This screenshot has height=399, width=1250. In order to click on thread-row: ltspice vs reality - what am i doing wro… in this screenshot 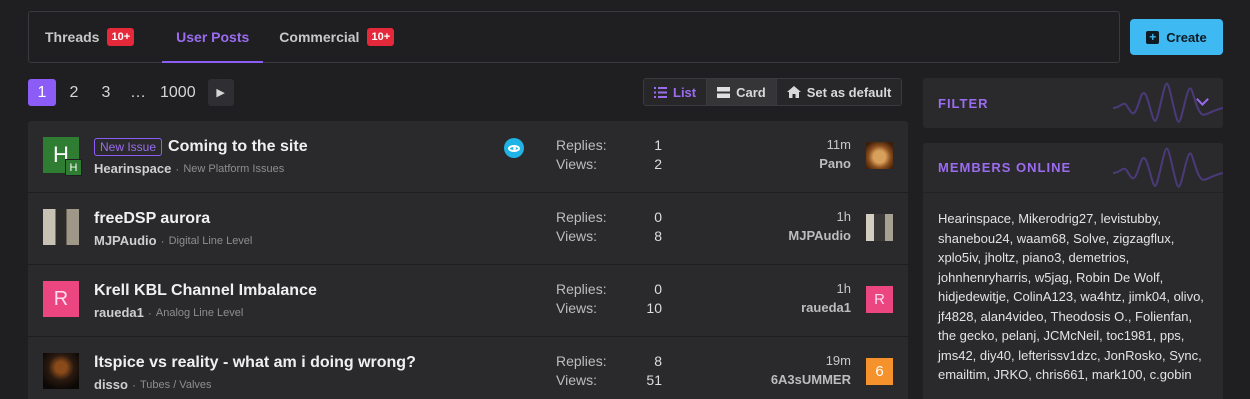, I will do `click(468, 368)`.